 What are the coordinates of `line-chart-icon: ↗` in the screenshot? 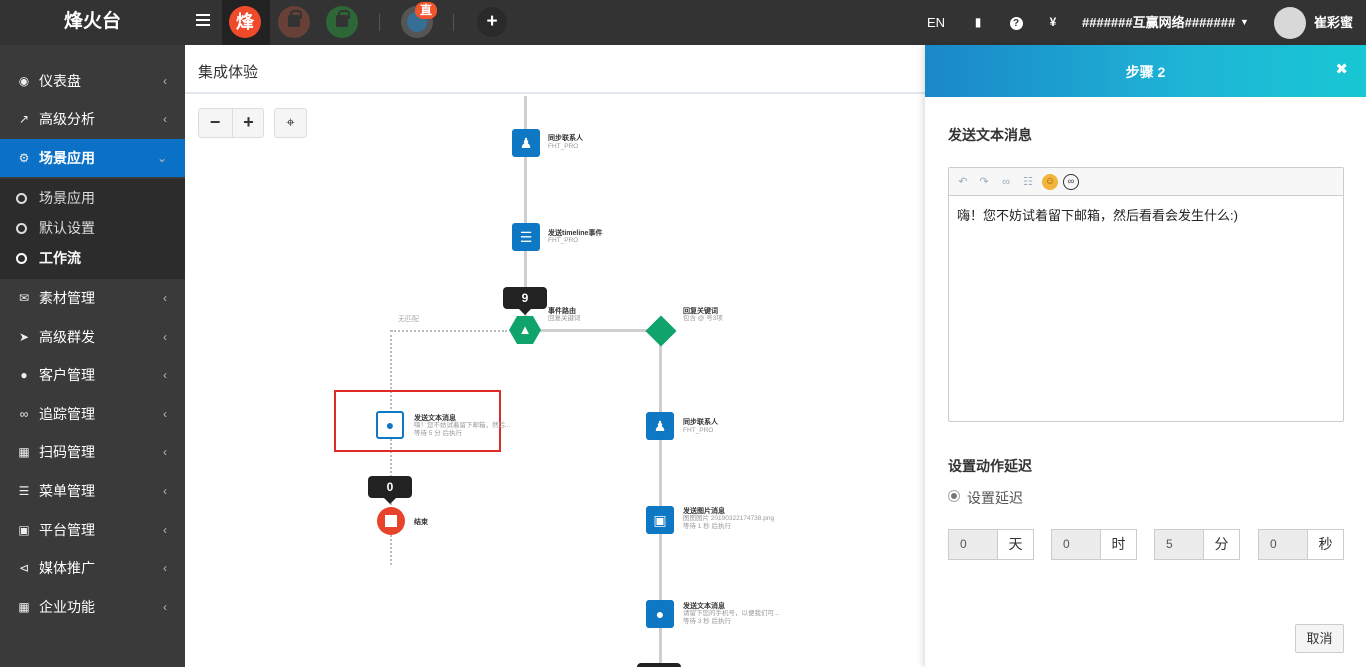 It's located at (24, 119).